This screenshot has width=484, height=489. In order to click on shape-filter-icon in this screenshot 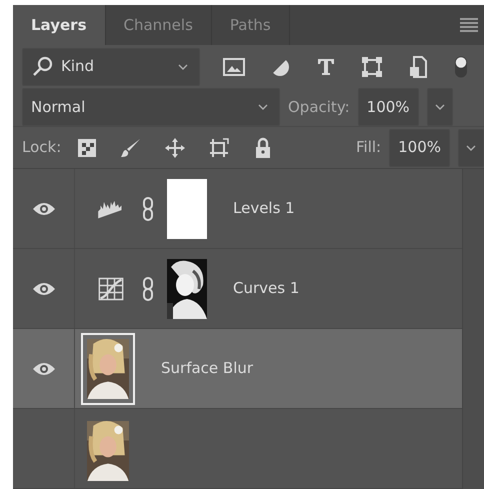, I will do `click(372, 66)`.